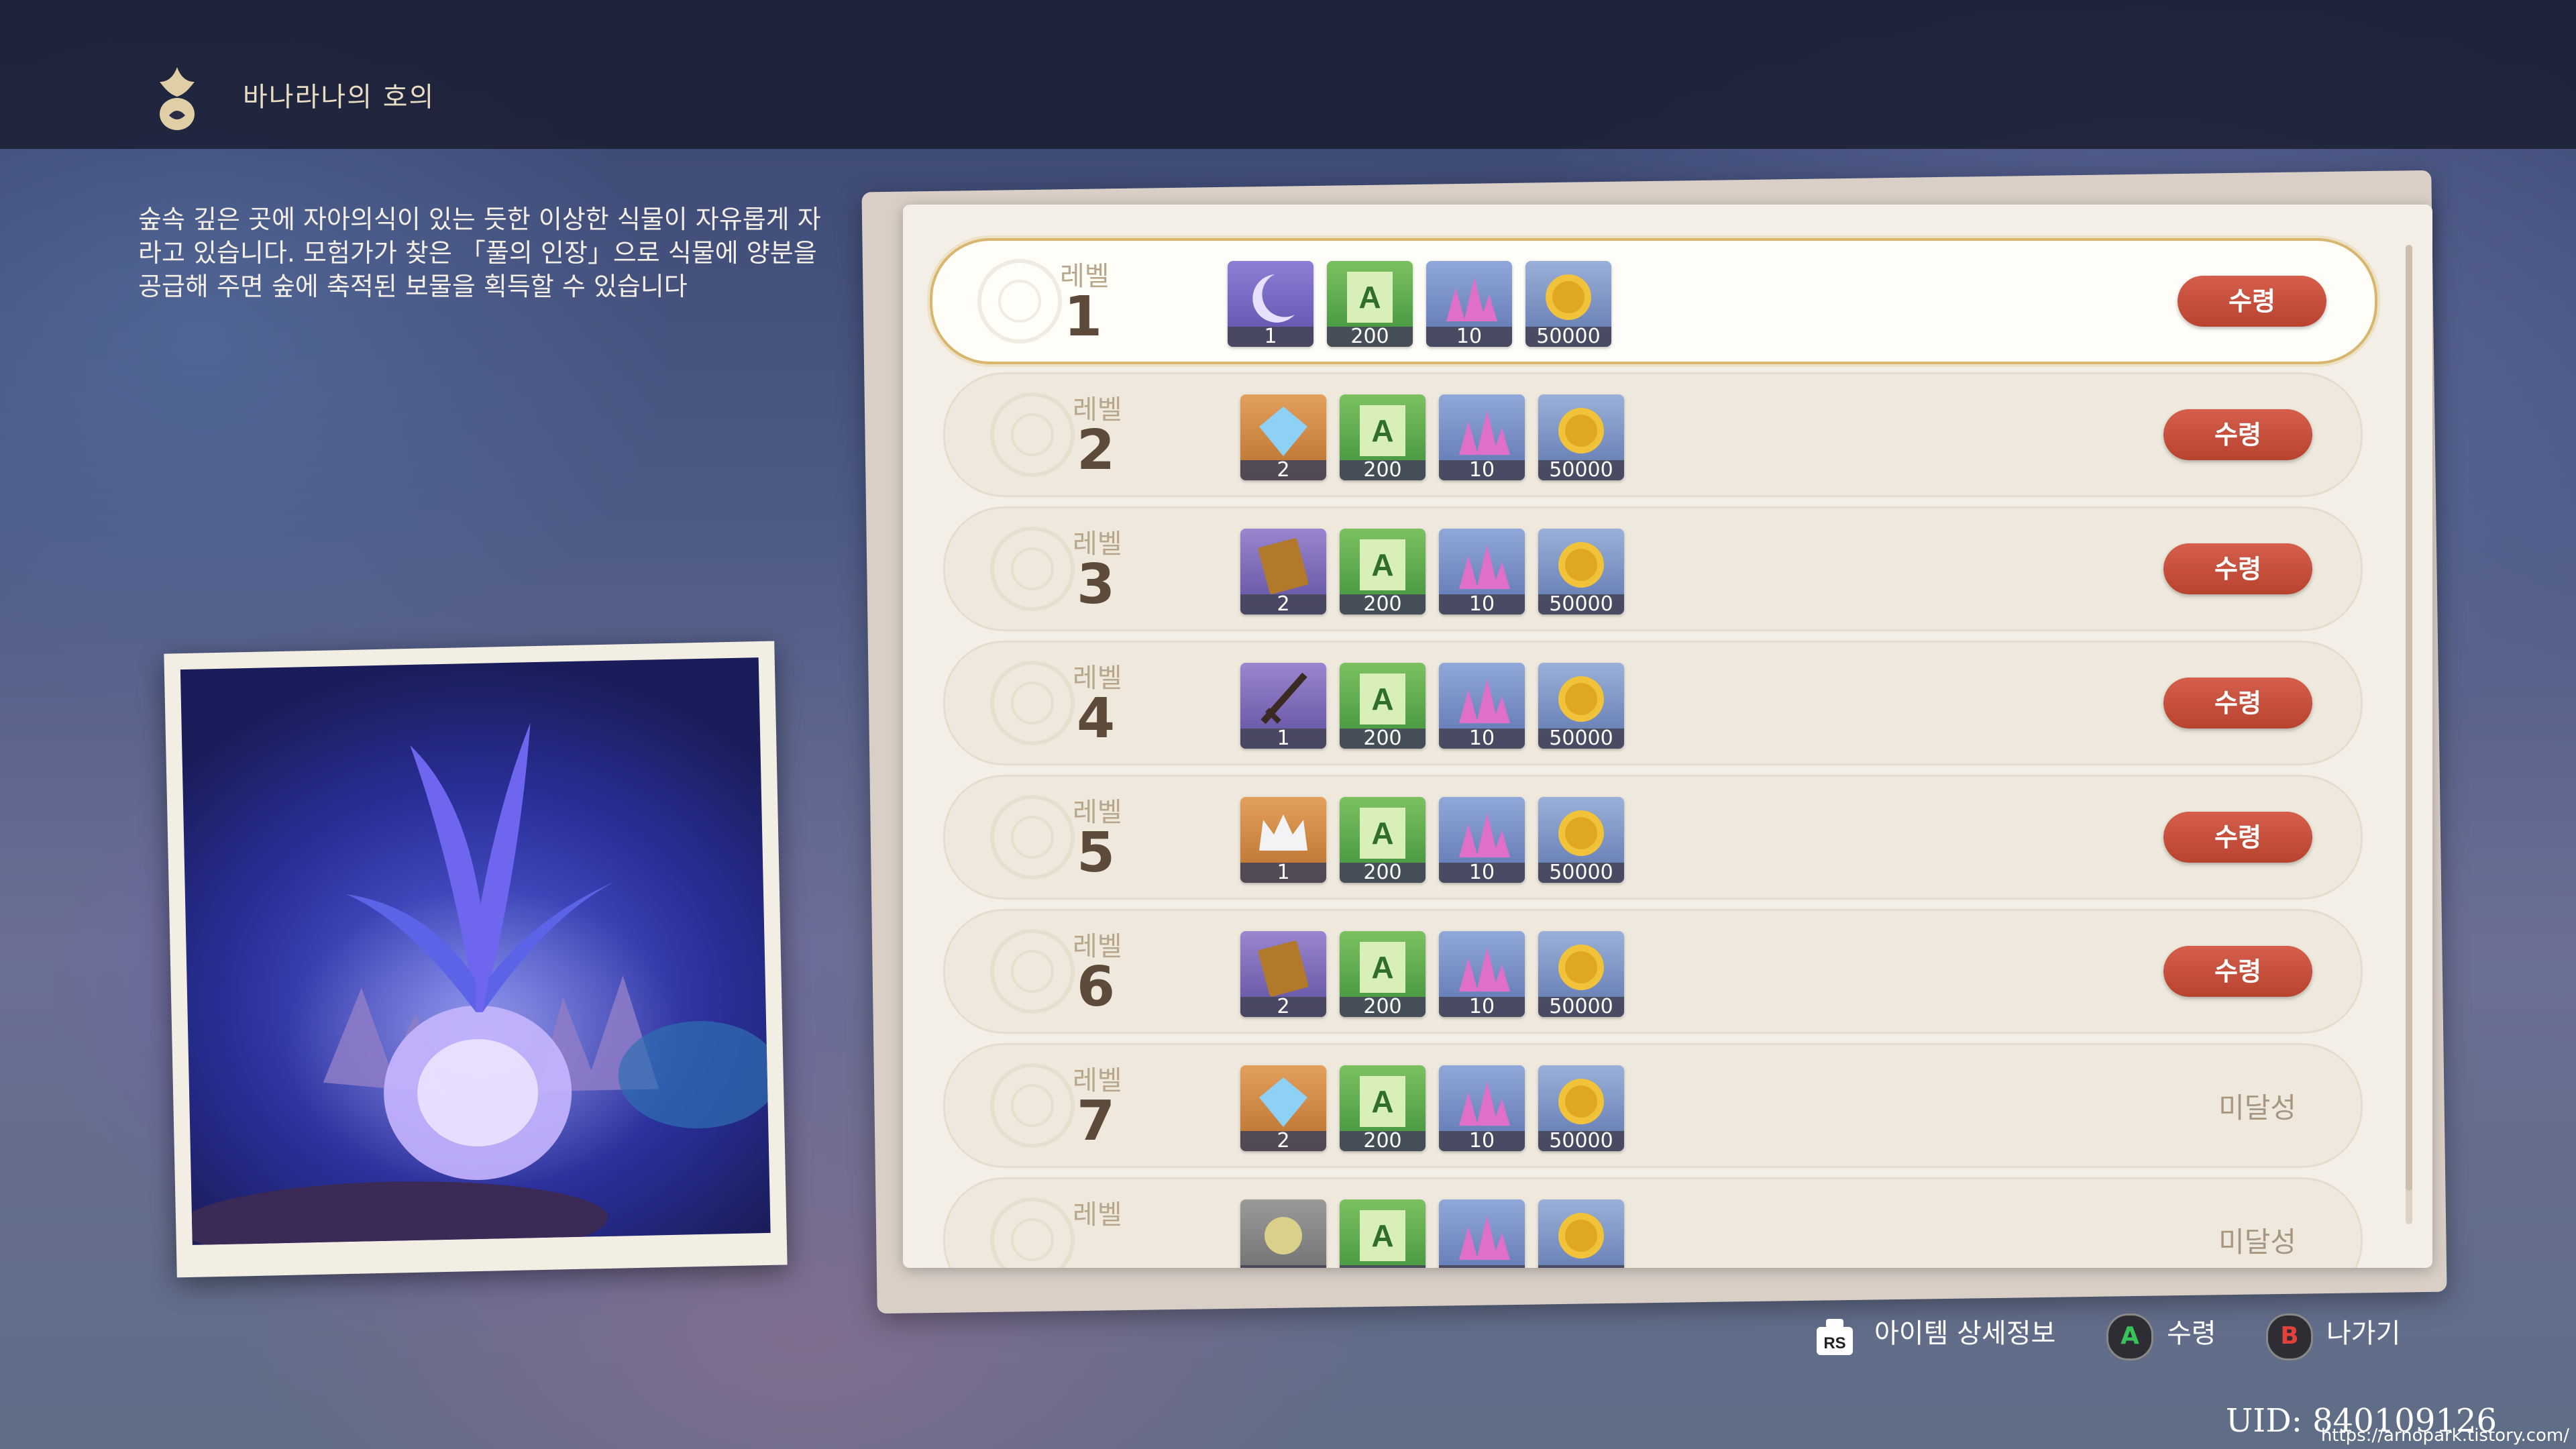  I want to click on claim-hint: 수령, so click(2191, 1330).